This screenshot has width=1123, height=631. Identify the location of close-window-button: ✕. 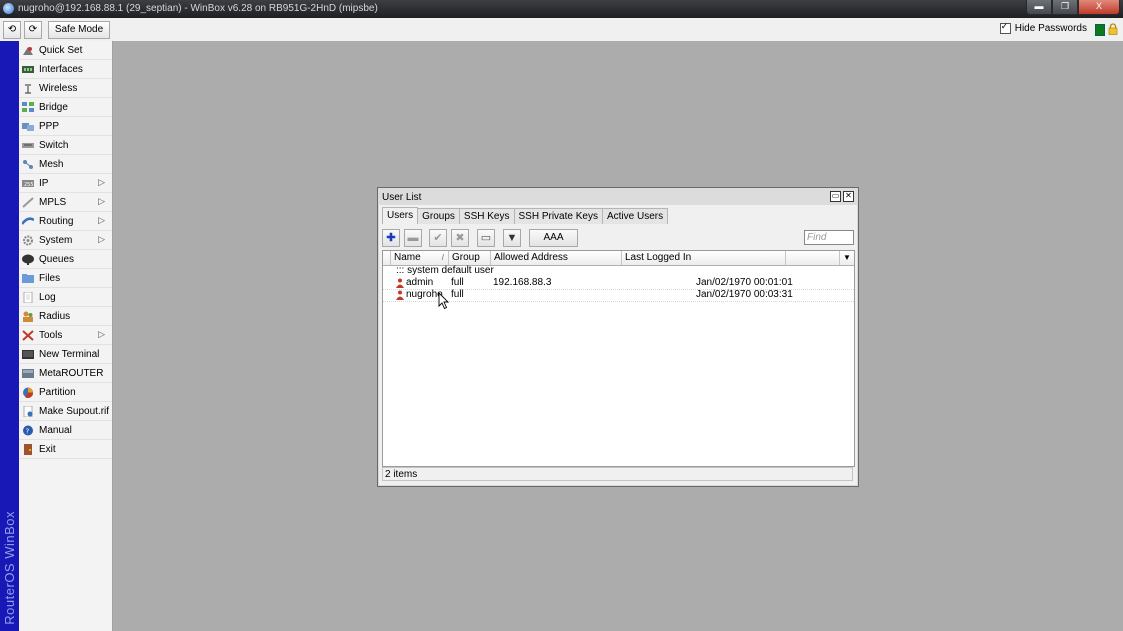
(848, 196).